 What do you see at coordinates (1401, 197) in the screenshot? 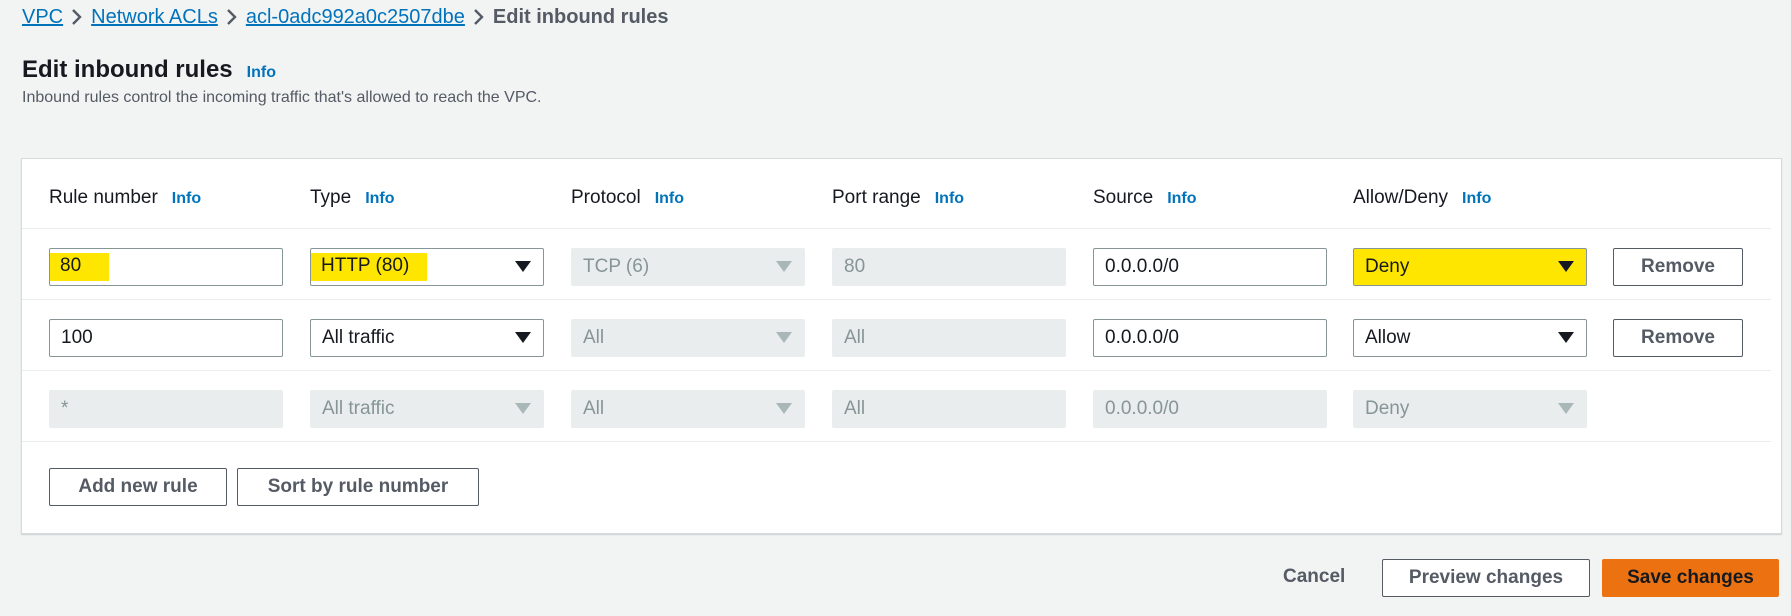
I see `column-label: Allow/Deny` at bounding box center [1401, 197].